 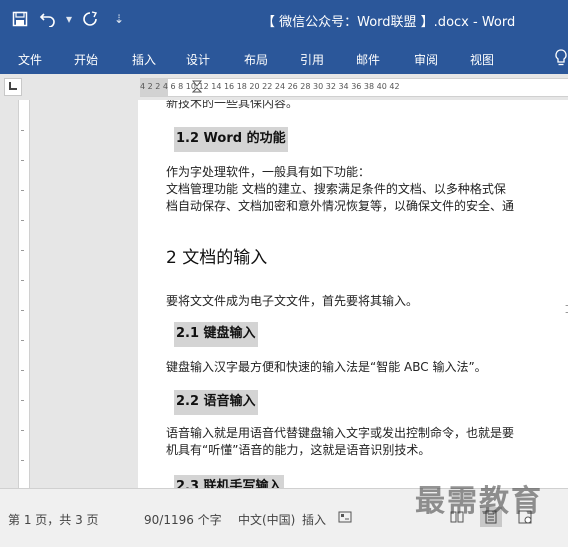 What do you see at coordinates (232, 105) in the screenshot?
I see `cut-off-line: 新技术的一些其保内容。` at bounding box center [232, 105].